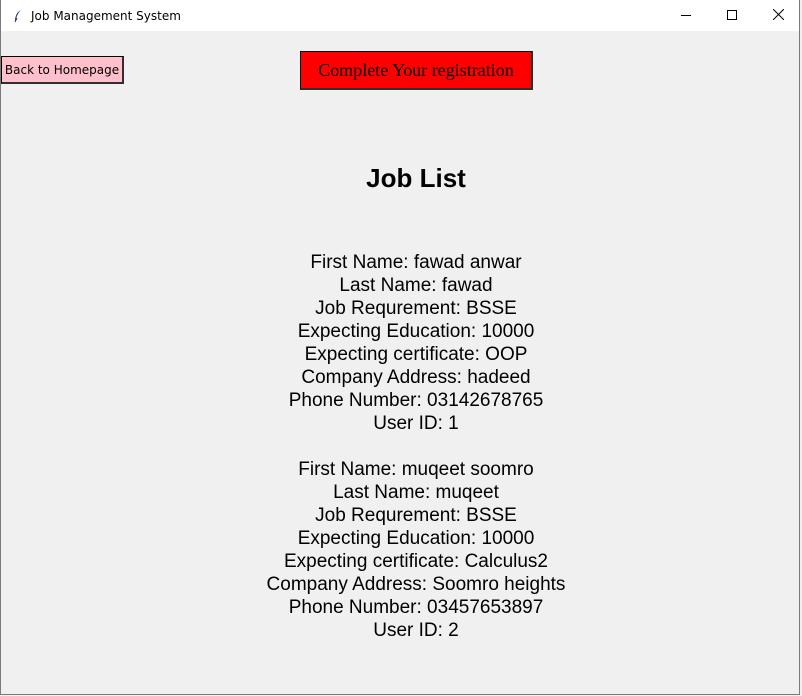 The image size is (802, 696). What do you see at coordinates (416, 492) in the screenshot?
I see `job-last-name: Last Name: muqeet` at bounding box center [416, 492].